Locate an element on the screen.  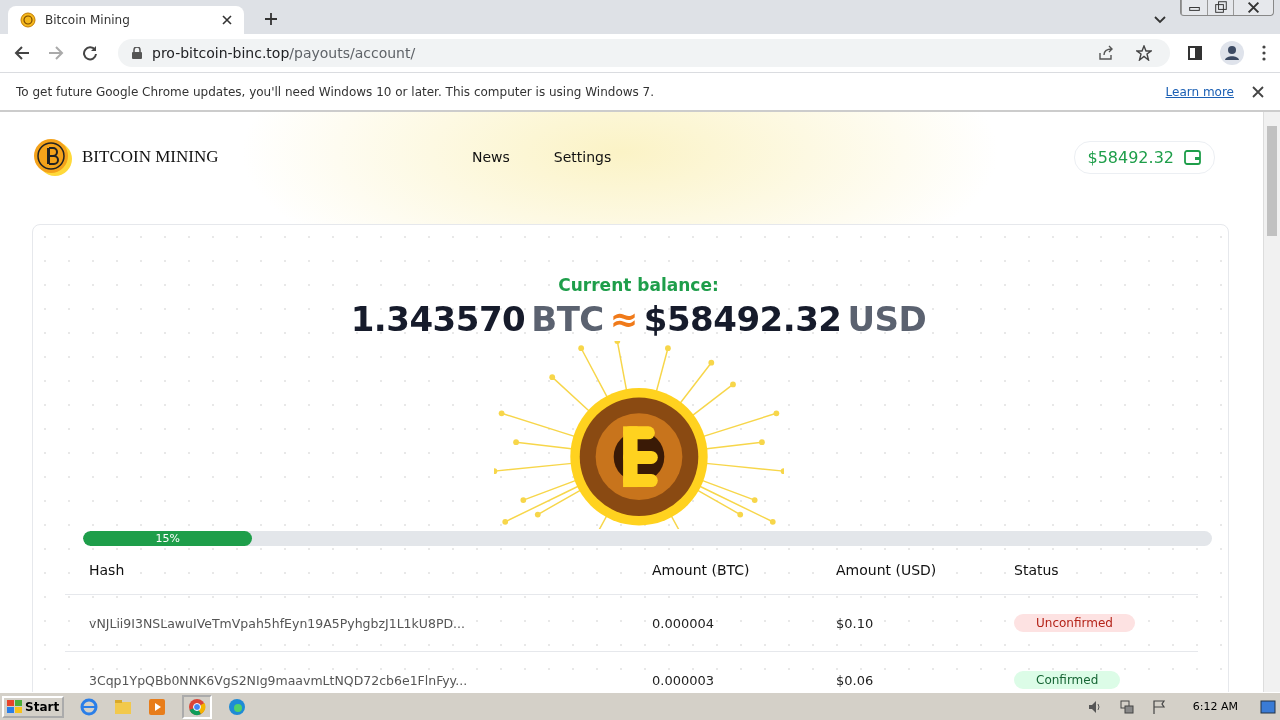
browser-tab: Bitcoin Mining is located at coordinates (126, 20).